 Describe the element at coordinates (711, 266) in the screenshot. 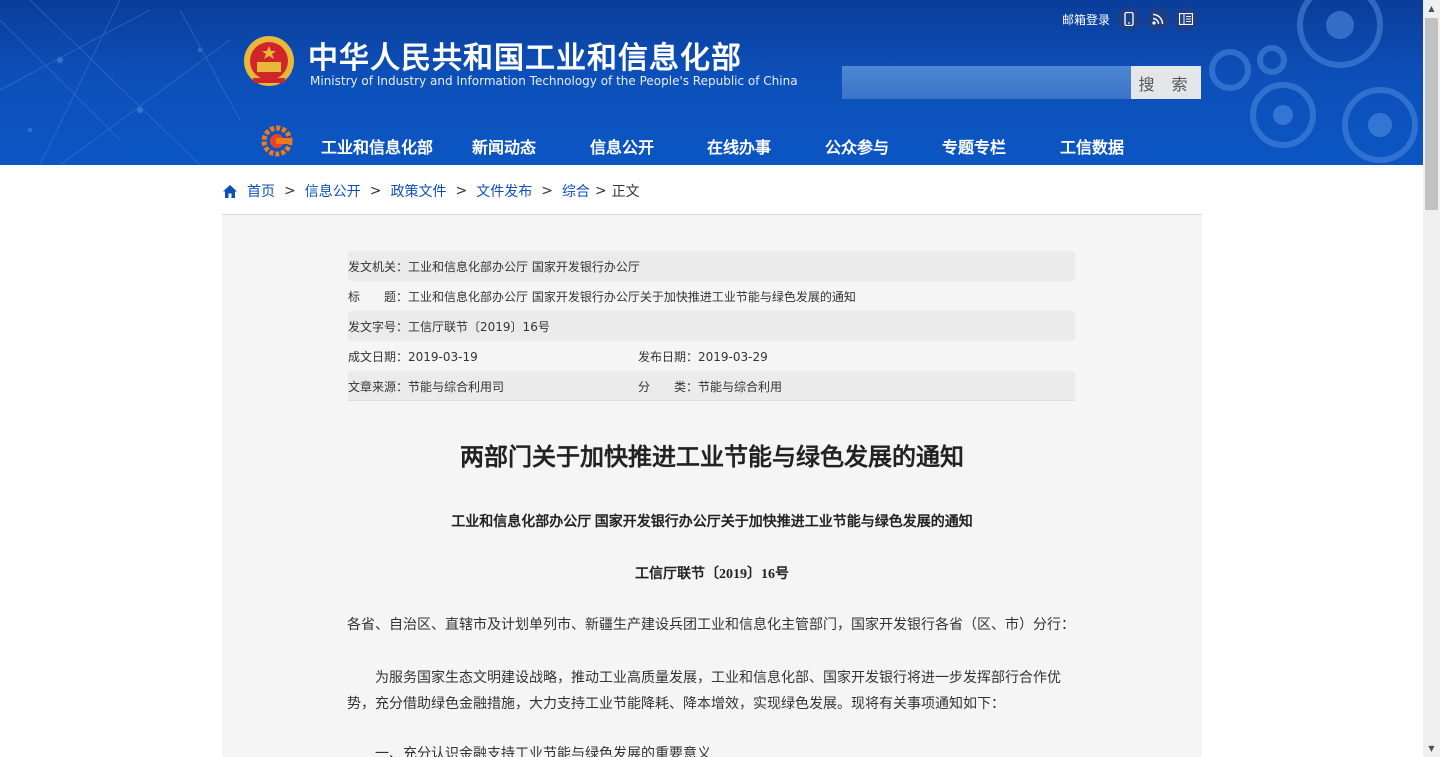

I see `meta-row-issuer: 发文机关： 工业和信息化部办公厅 国家开发银行办公厅` at that location.